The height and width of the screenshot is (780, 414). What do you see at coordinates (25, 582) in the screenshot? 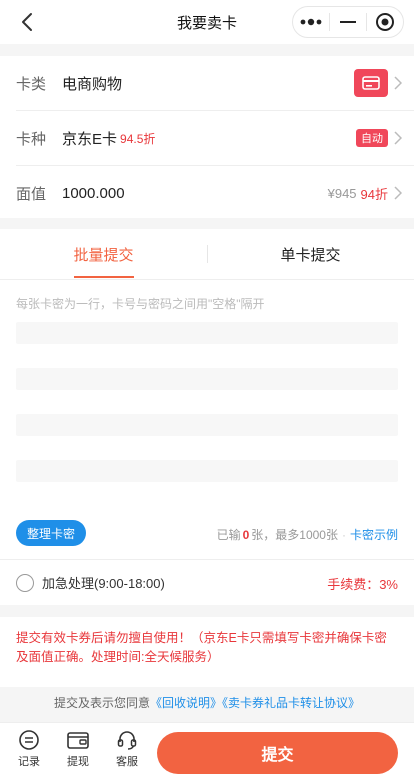
I see `urgent-radio` at bounding box center [25, 582].